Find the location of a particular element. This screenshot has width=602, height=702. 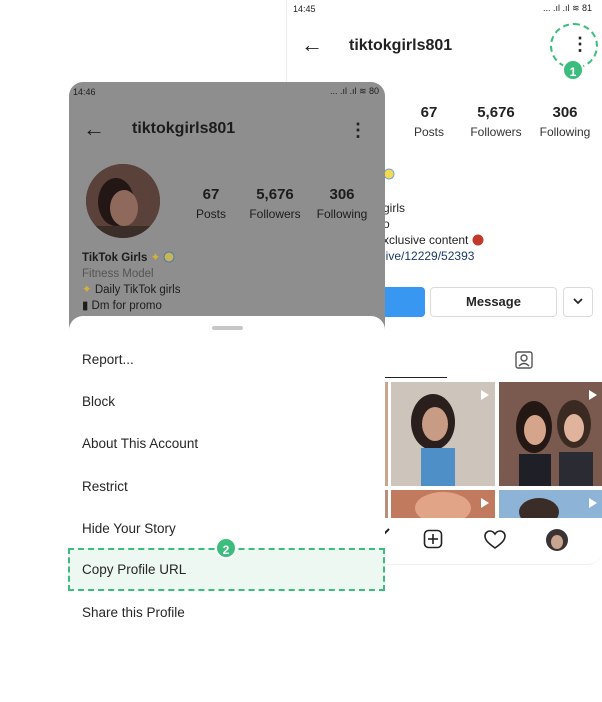

follow-button is located at coordinates (404, 302).